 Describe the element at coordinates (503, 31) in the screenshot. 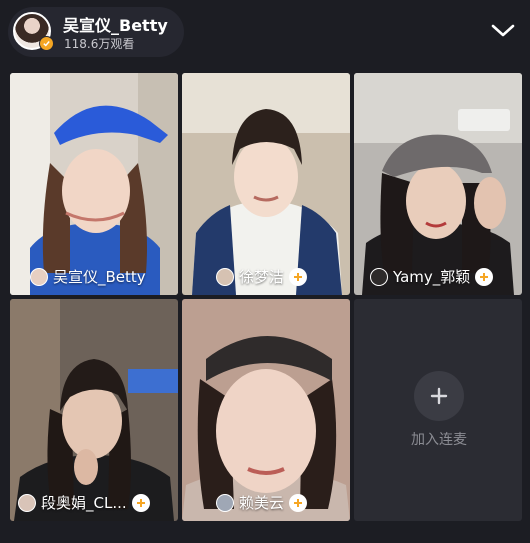

I see `chevron-down-icon` at that location.